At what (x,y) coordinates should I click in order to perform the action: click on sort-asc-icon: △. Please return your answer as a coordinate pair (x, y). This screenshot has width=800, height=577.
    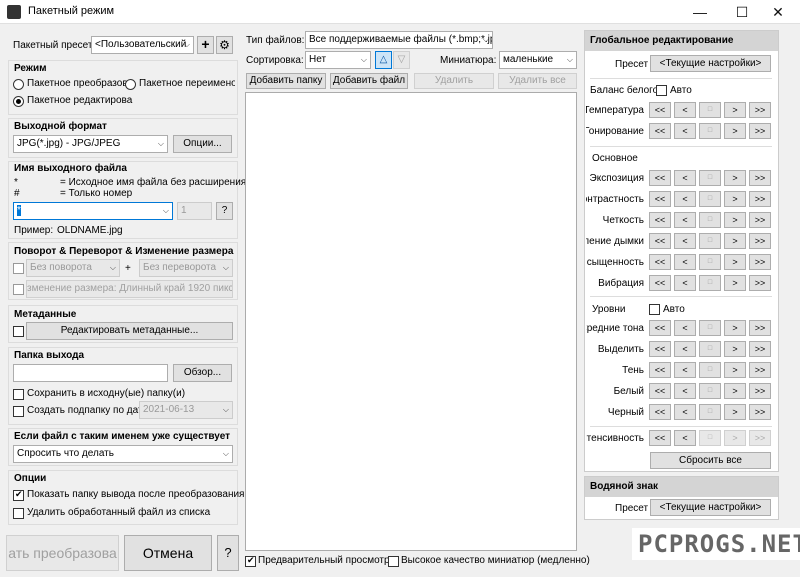
    Looking at the image, I should click on (383, 60).